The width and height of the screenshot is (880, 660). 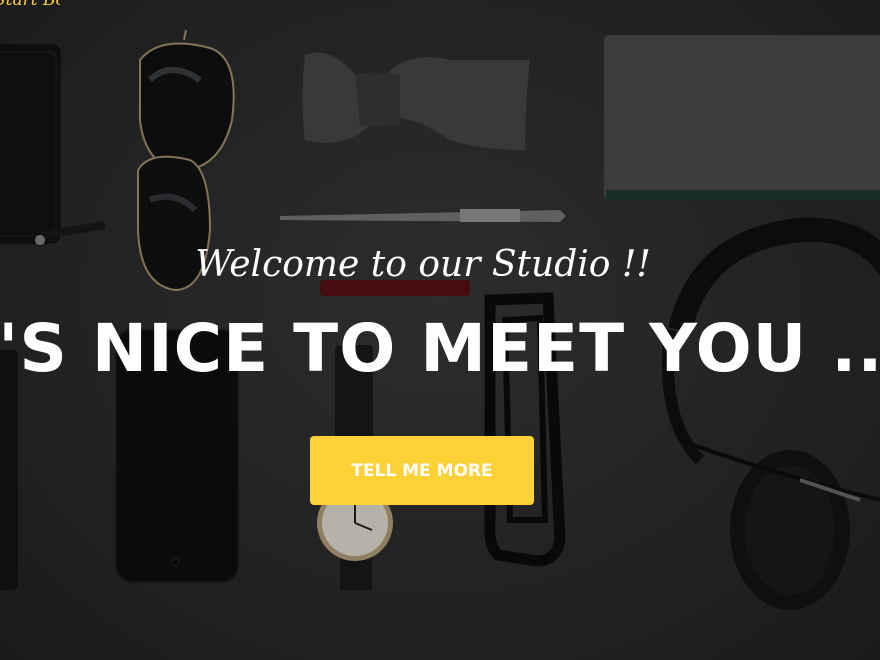 What do you see at coordinates (30, 6) in the screenshot?
I see `navbar-brand-logo: Start Bootstrap` at bounding box center [30, 6].